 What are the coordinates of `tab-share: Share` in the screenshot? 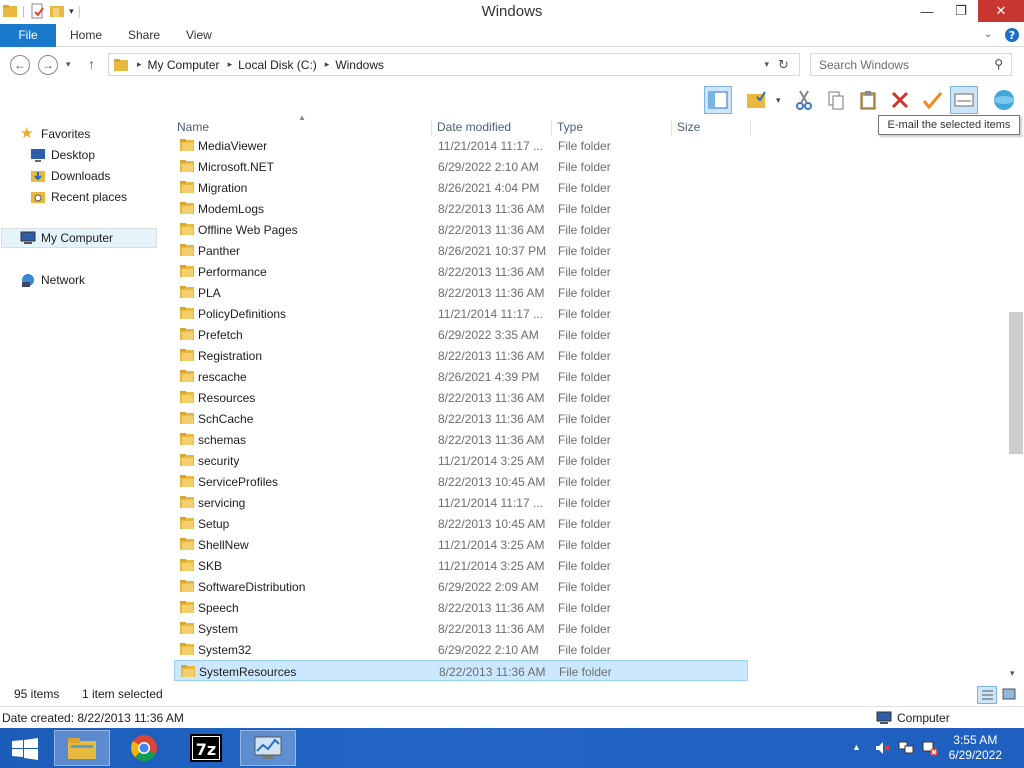 It's located at (144, 35).